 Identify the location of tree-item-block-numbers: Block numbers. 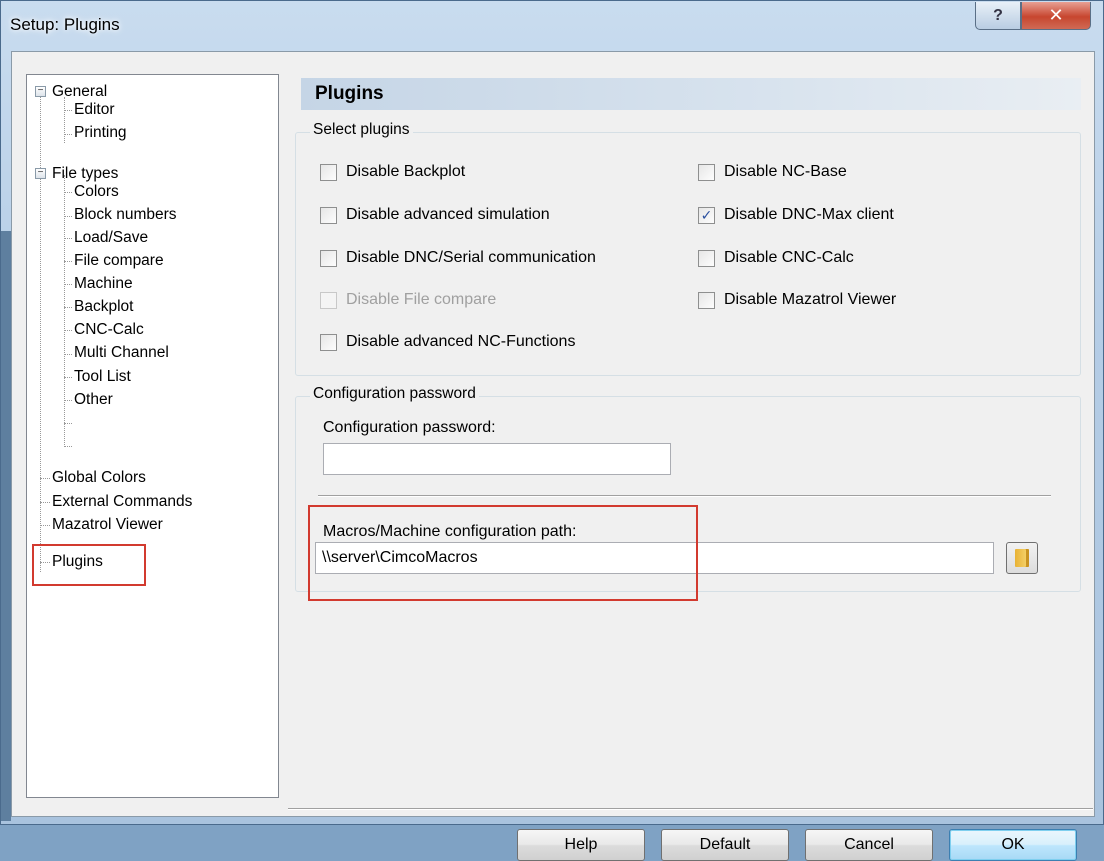
(125, 215).